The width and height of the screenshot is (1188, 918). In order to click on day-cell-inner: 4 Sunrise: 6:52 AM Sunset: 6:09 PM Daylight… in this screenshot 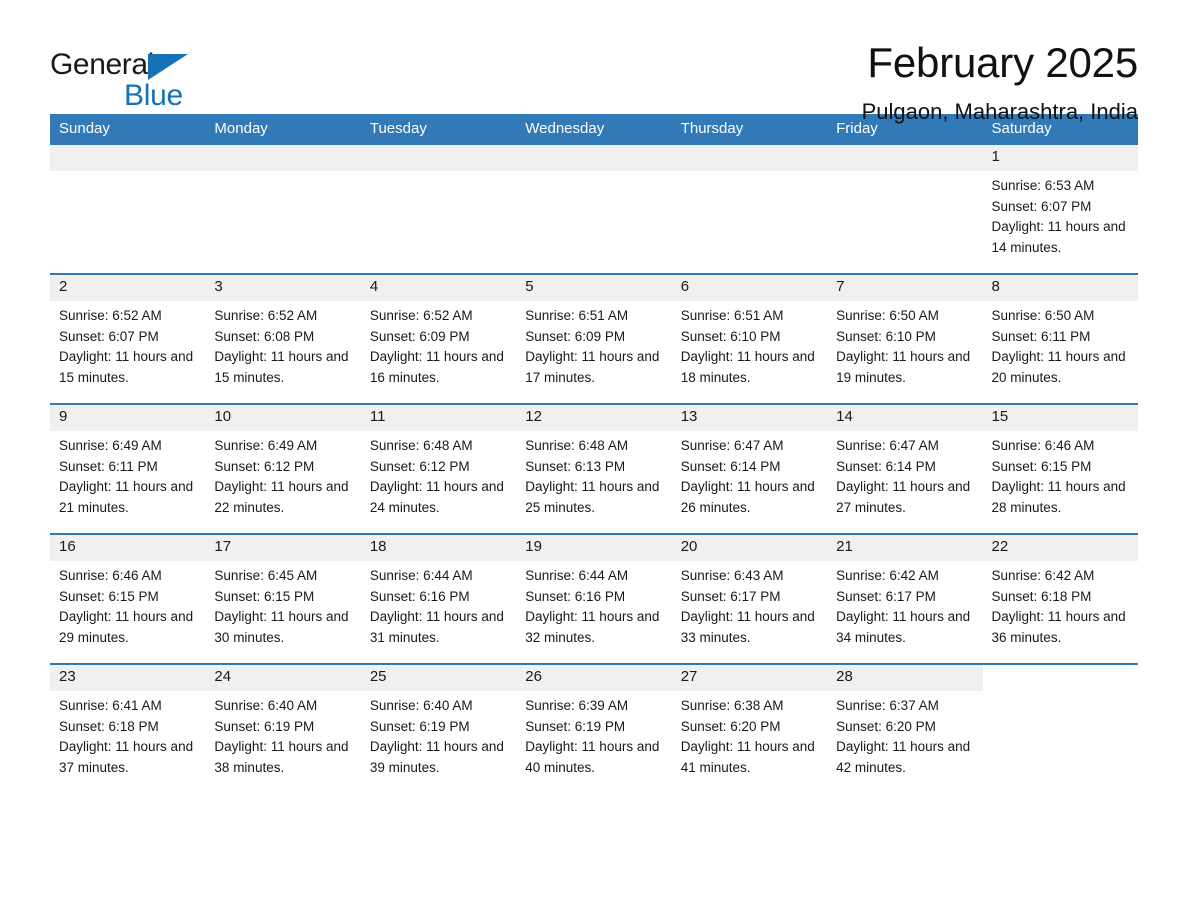, I will do `click(438, 339)`.